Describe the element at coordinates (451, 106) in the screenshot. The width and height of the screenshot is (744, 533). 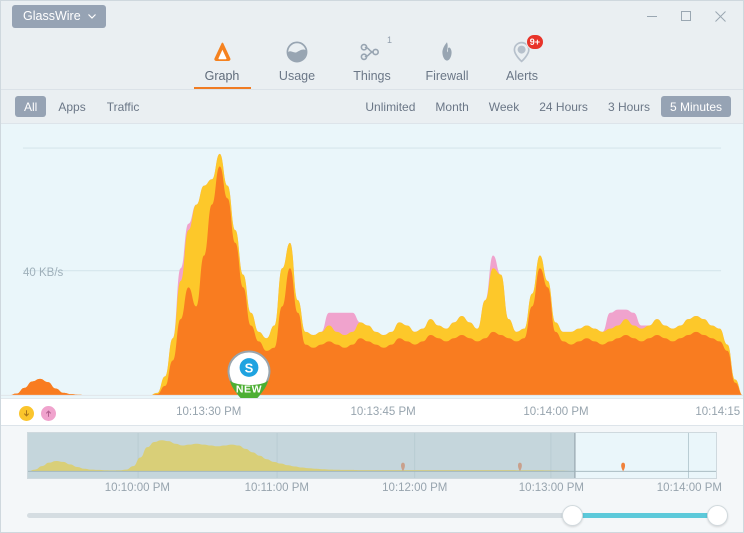
I see `range-month: Month` at that location.